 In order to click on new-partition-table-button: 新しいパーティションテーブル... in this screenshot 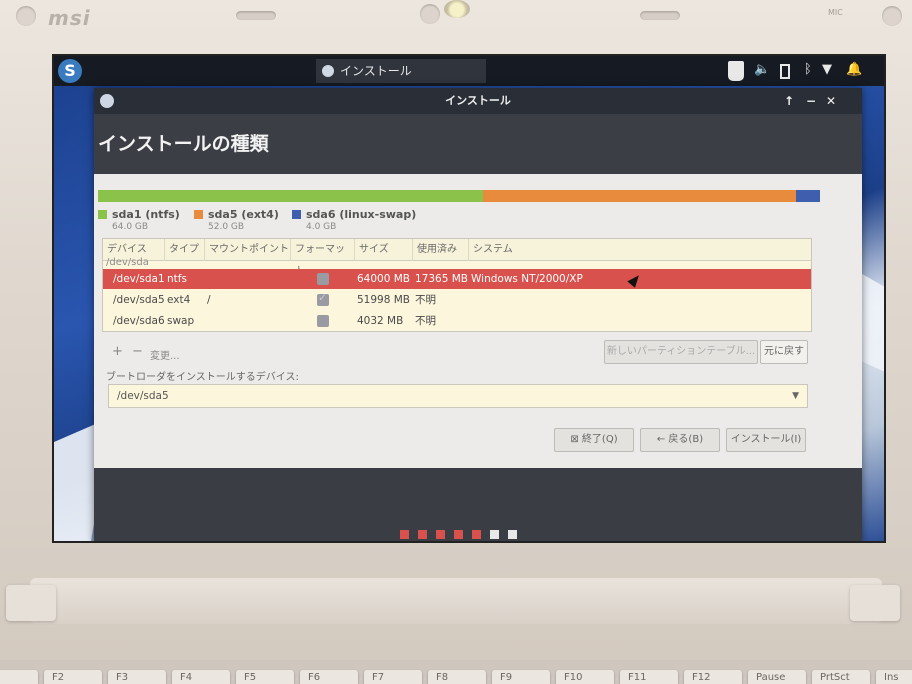, I will do `click(681, 352)`.